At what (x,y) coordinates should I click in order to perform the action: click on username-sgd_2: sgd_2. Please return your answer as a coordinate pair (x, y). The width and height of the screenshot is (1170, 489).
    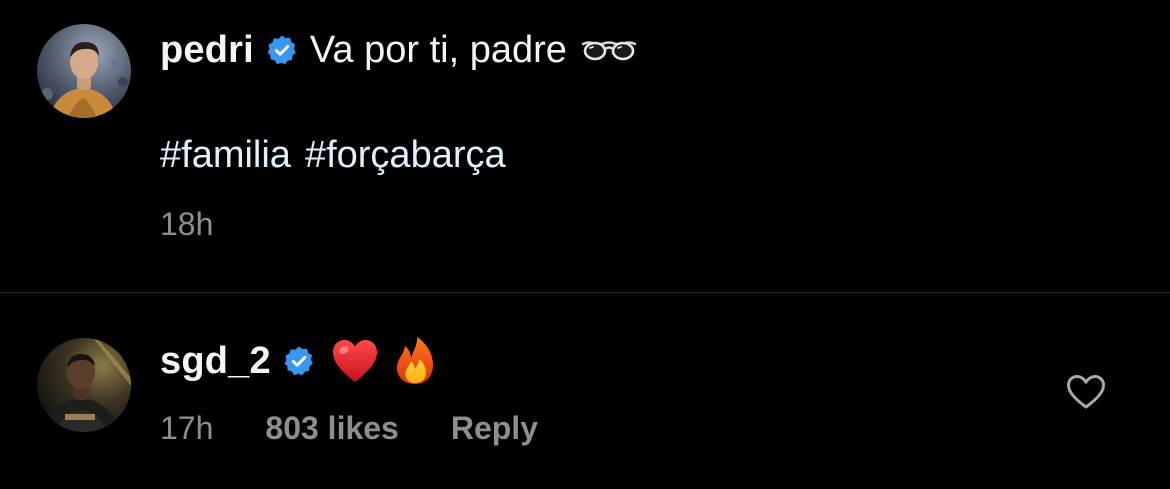
    Looking at the image, I should click on (215, 361).